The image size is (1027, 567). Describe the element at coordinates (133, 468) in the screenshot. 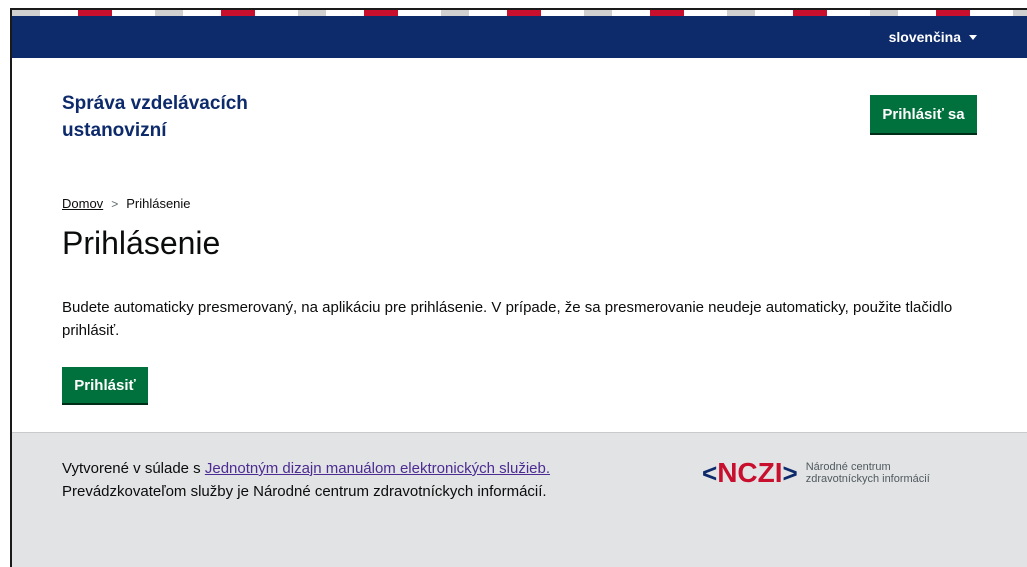

I see `footer-created-prefix: Vytvorené v súlade s` at that location.